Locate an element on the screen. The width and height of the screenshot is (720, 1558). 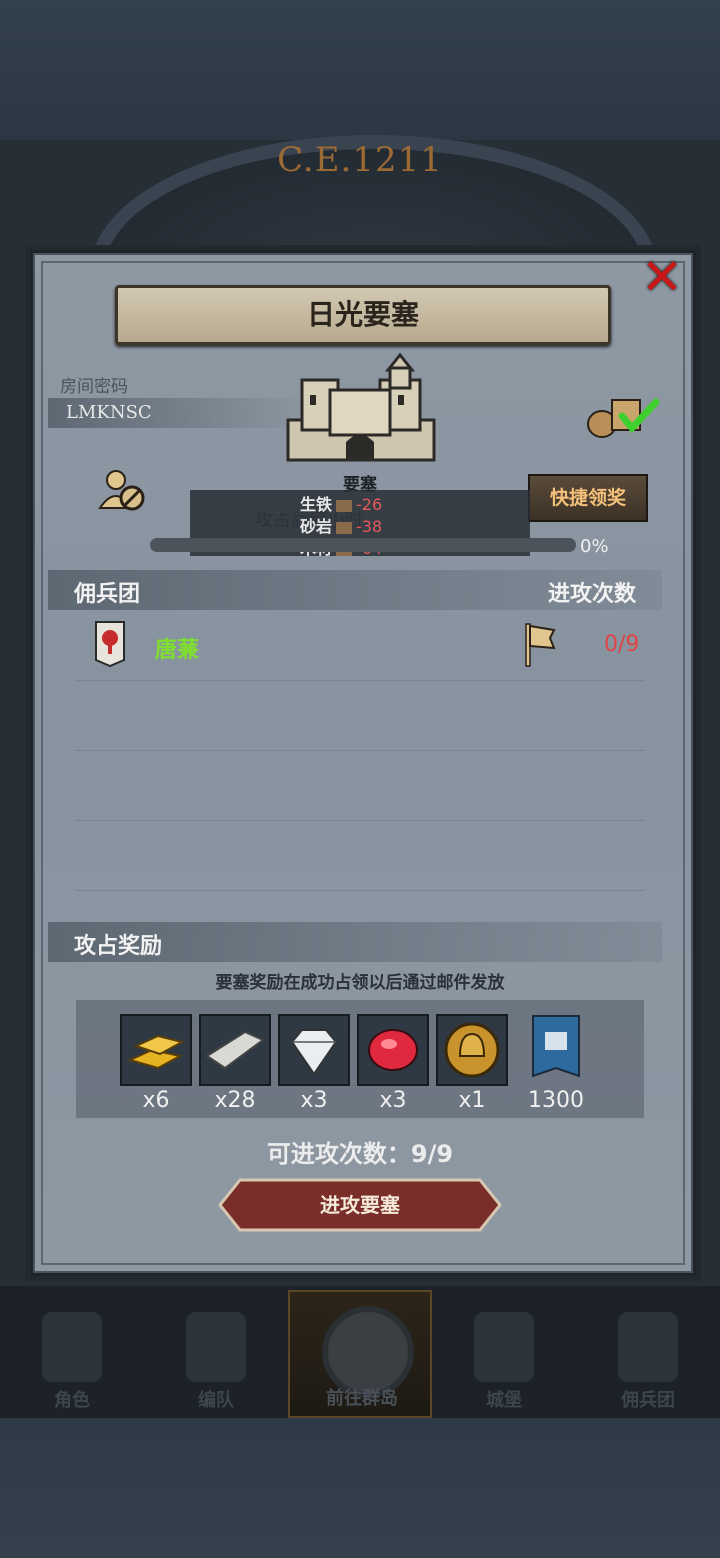
room-password-label: 房间密码 is located at coordinates (94, 387).